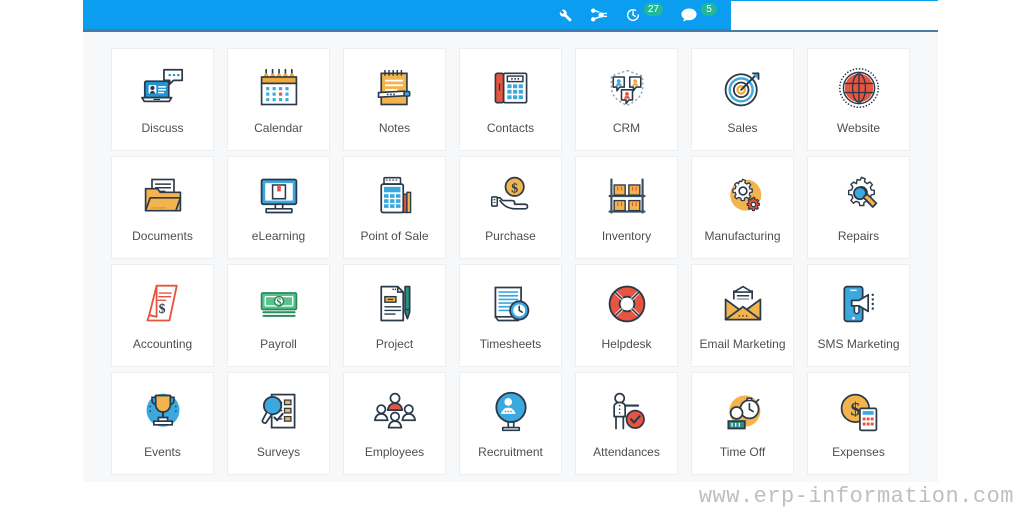 This screenshot has width=1024, height=512. What do you see at coordinates (742, 236) in the screenshot?
I see `app-tile-label: Manufacturing` at bounding box center [742, 236].